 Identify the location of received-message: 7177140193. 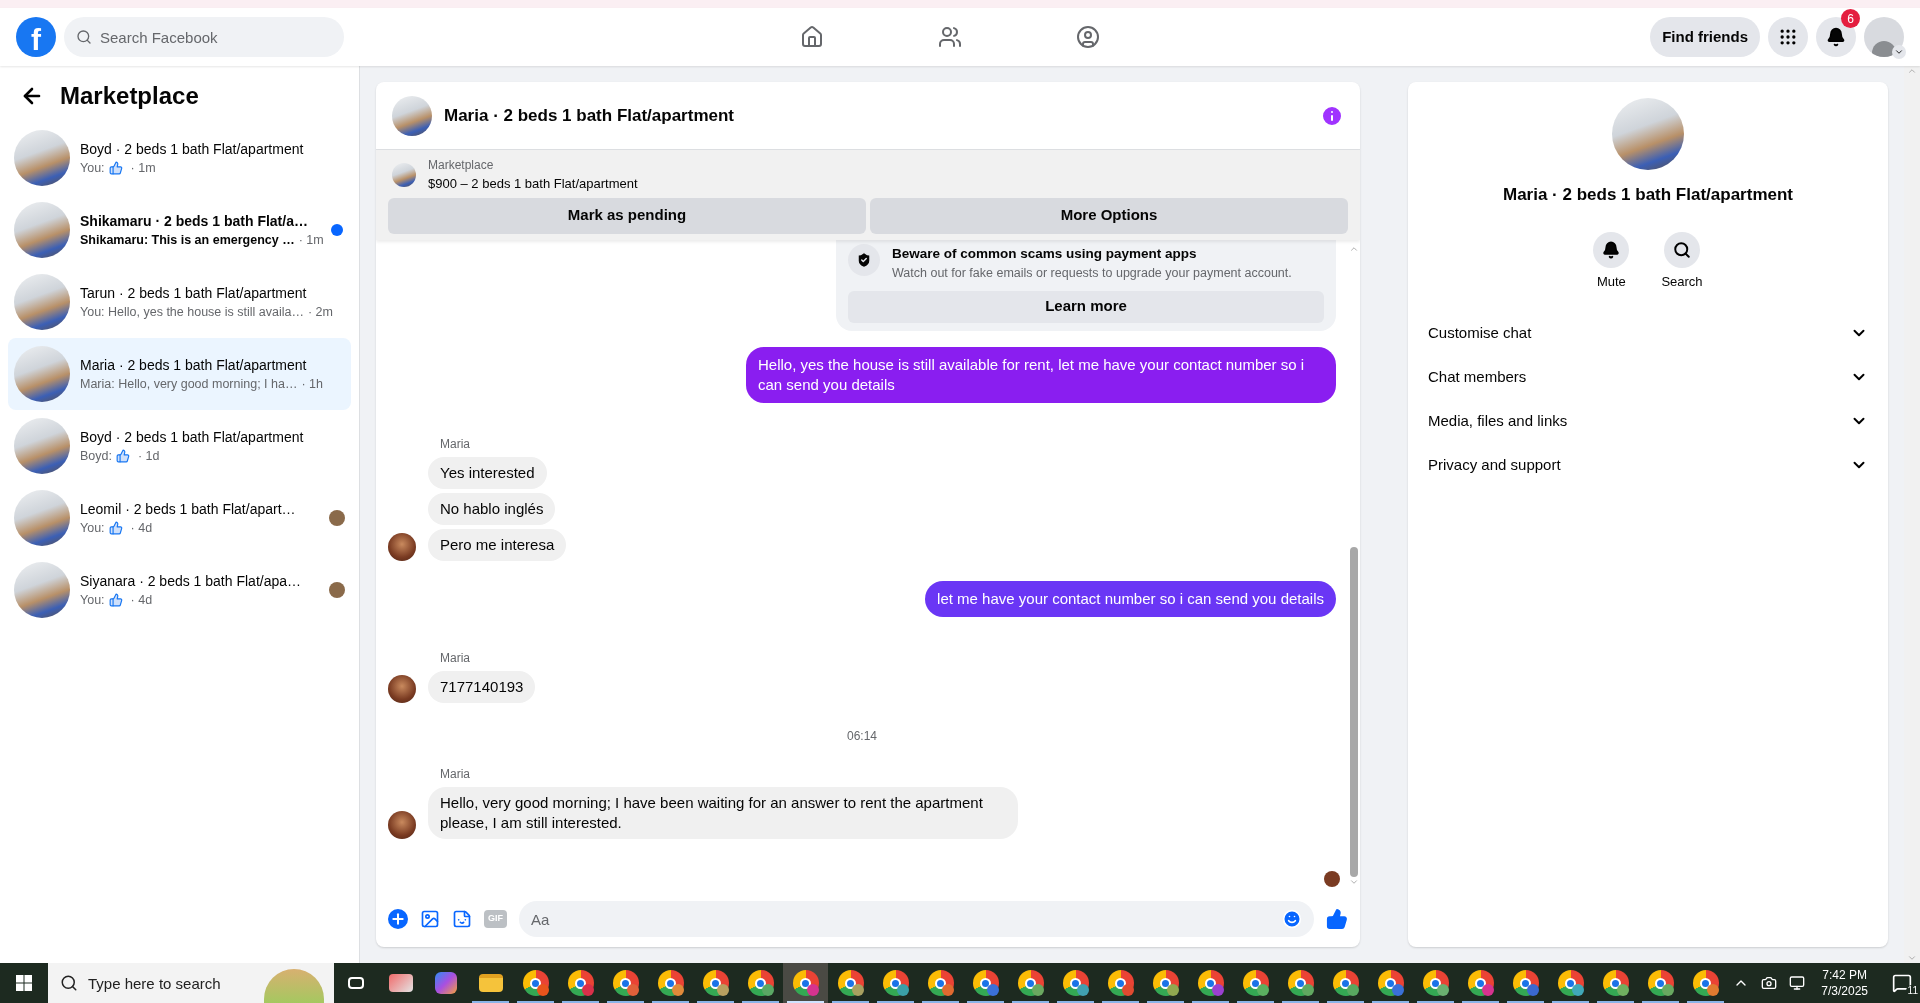
(482, 686).